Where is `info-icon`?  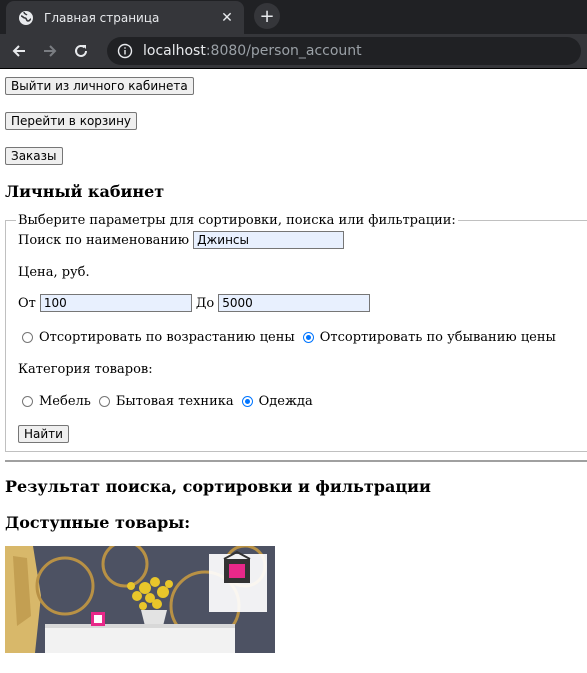
info-icon is located at coordinates (125, 51).